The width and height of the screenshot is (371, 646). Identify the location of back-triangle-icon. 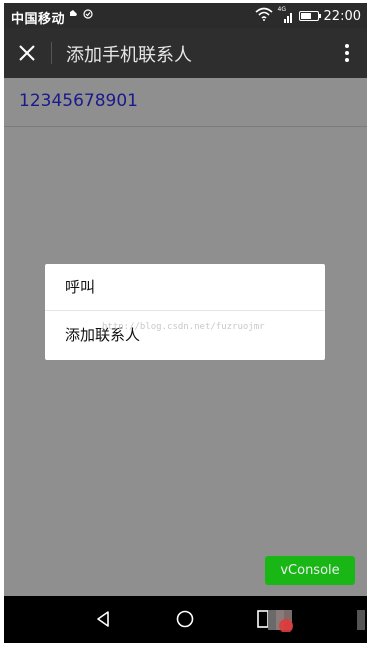
(103, 619).